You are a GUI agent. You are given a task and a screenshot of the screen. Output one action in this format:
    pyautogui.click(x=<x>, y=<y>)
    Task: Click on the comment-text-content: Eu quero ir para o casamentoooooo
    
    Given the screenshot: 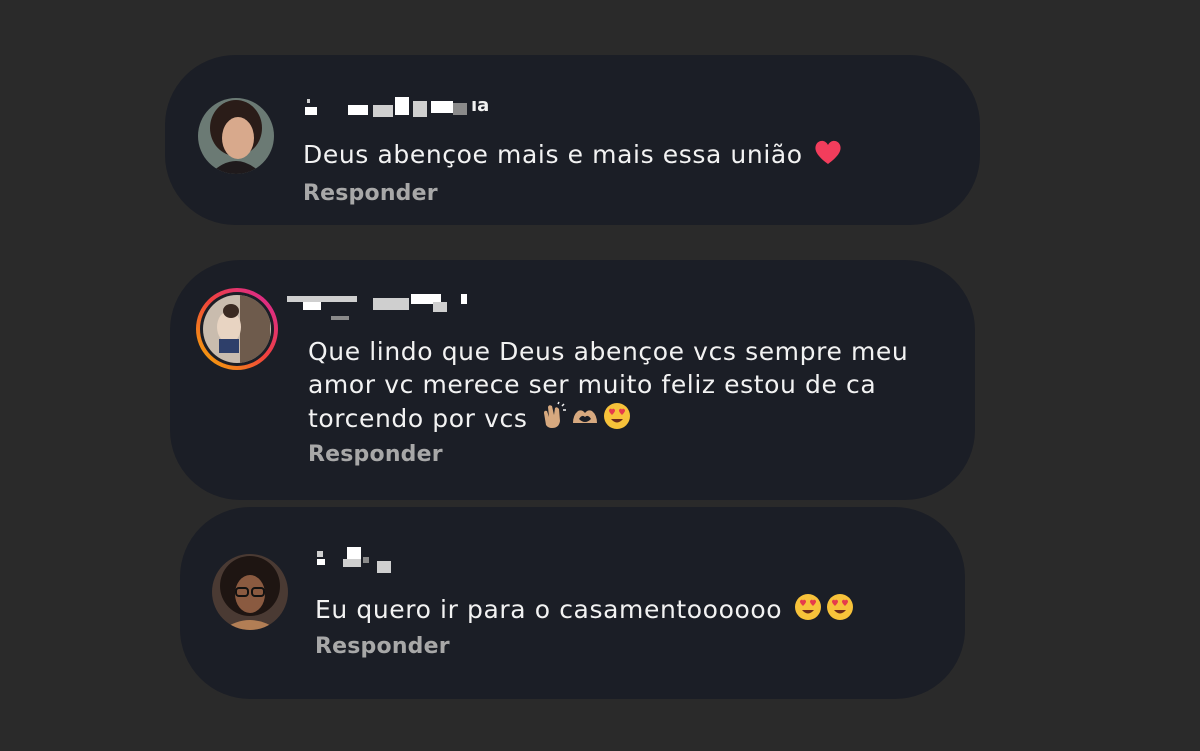 What is the action you would take?
    pyautogui.click(x=549, y=609)
    